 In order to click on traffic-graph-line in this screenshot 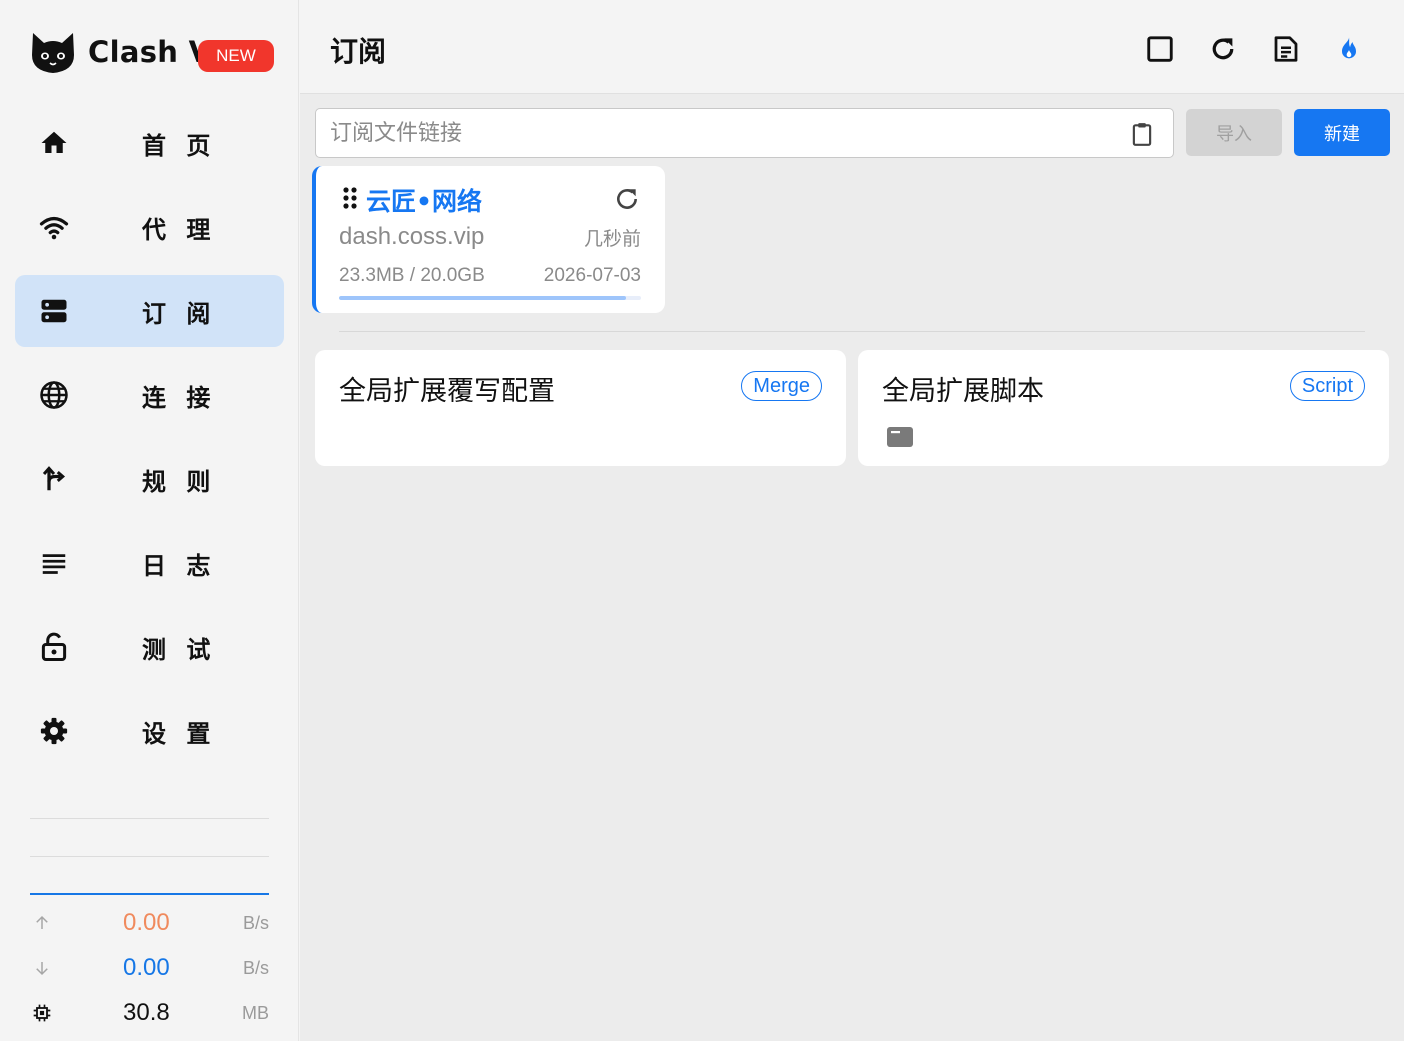, I will do `click(149, 894)`.